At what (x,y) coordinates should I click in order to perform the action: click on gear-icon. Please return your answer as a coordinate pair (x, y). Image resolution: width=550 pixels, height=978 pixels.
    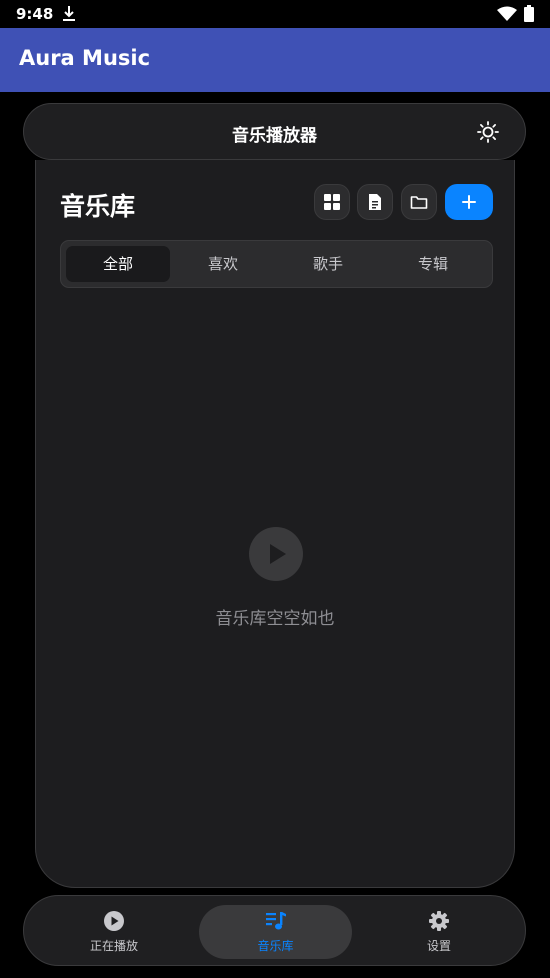
    Looking at the image, I should click on (439, 921).